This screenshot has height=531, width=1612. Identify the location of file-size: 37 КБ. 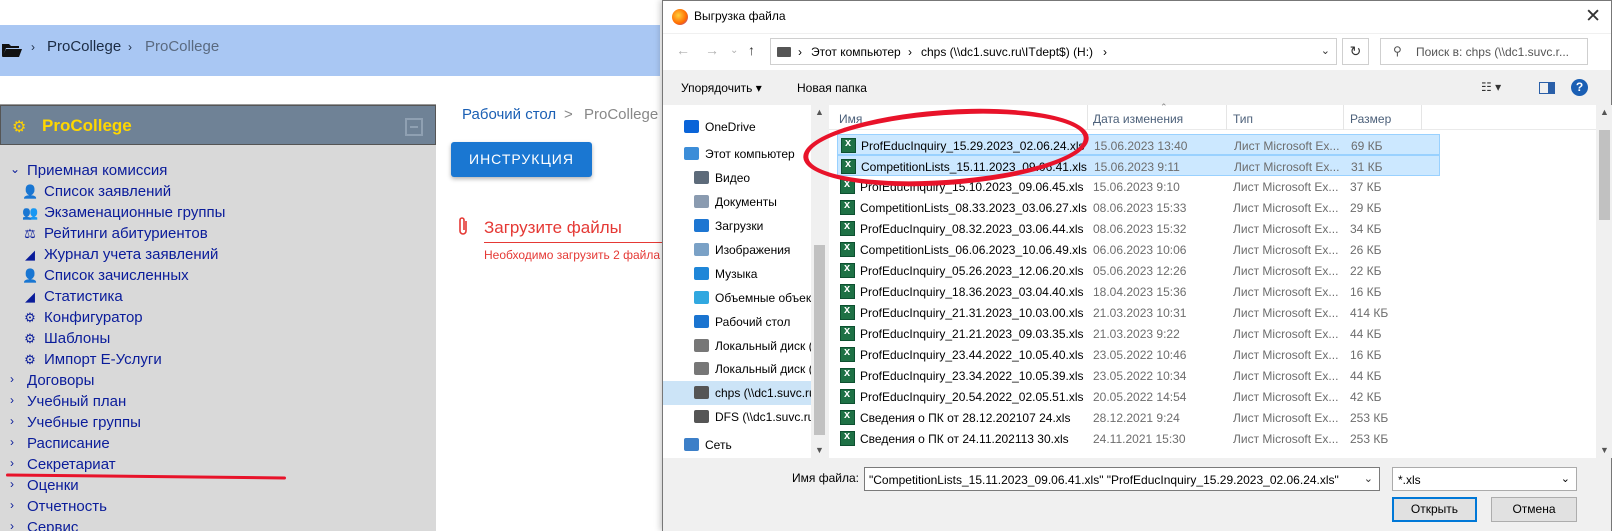
(1366, 187).